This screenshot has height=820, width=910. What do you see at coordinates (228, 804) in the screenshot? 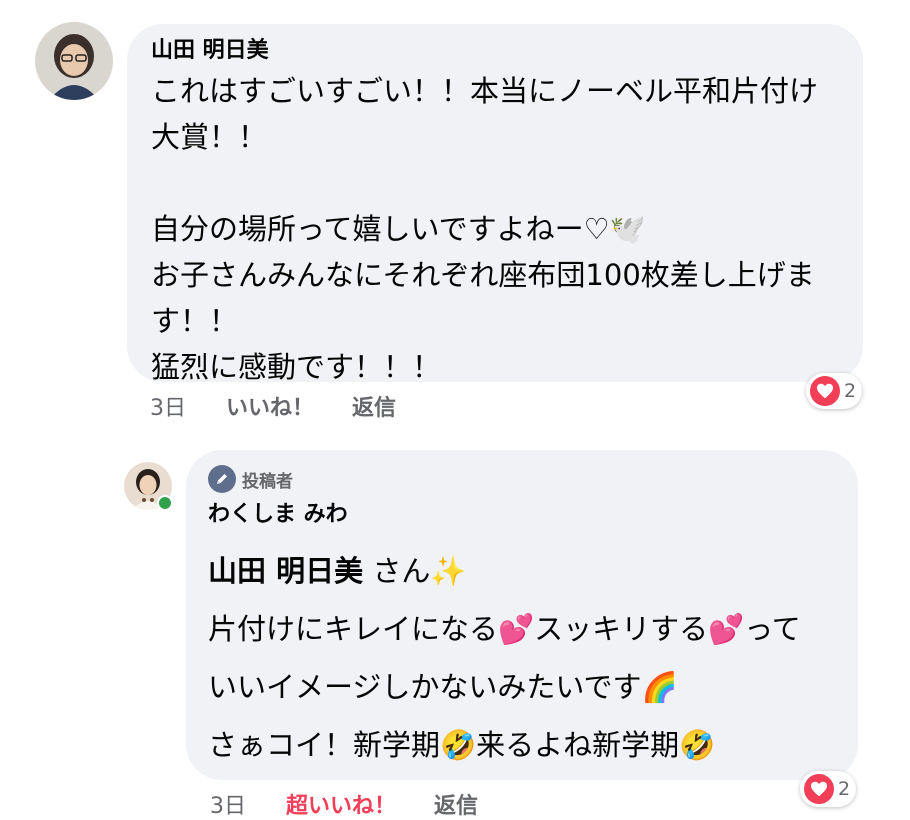
I see `reply-timestamp: 3日` at bounding box center [228, 804].